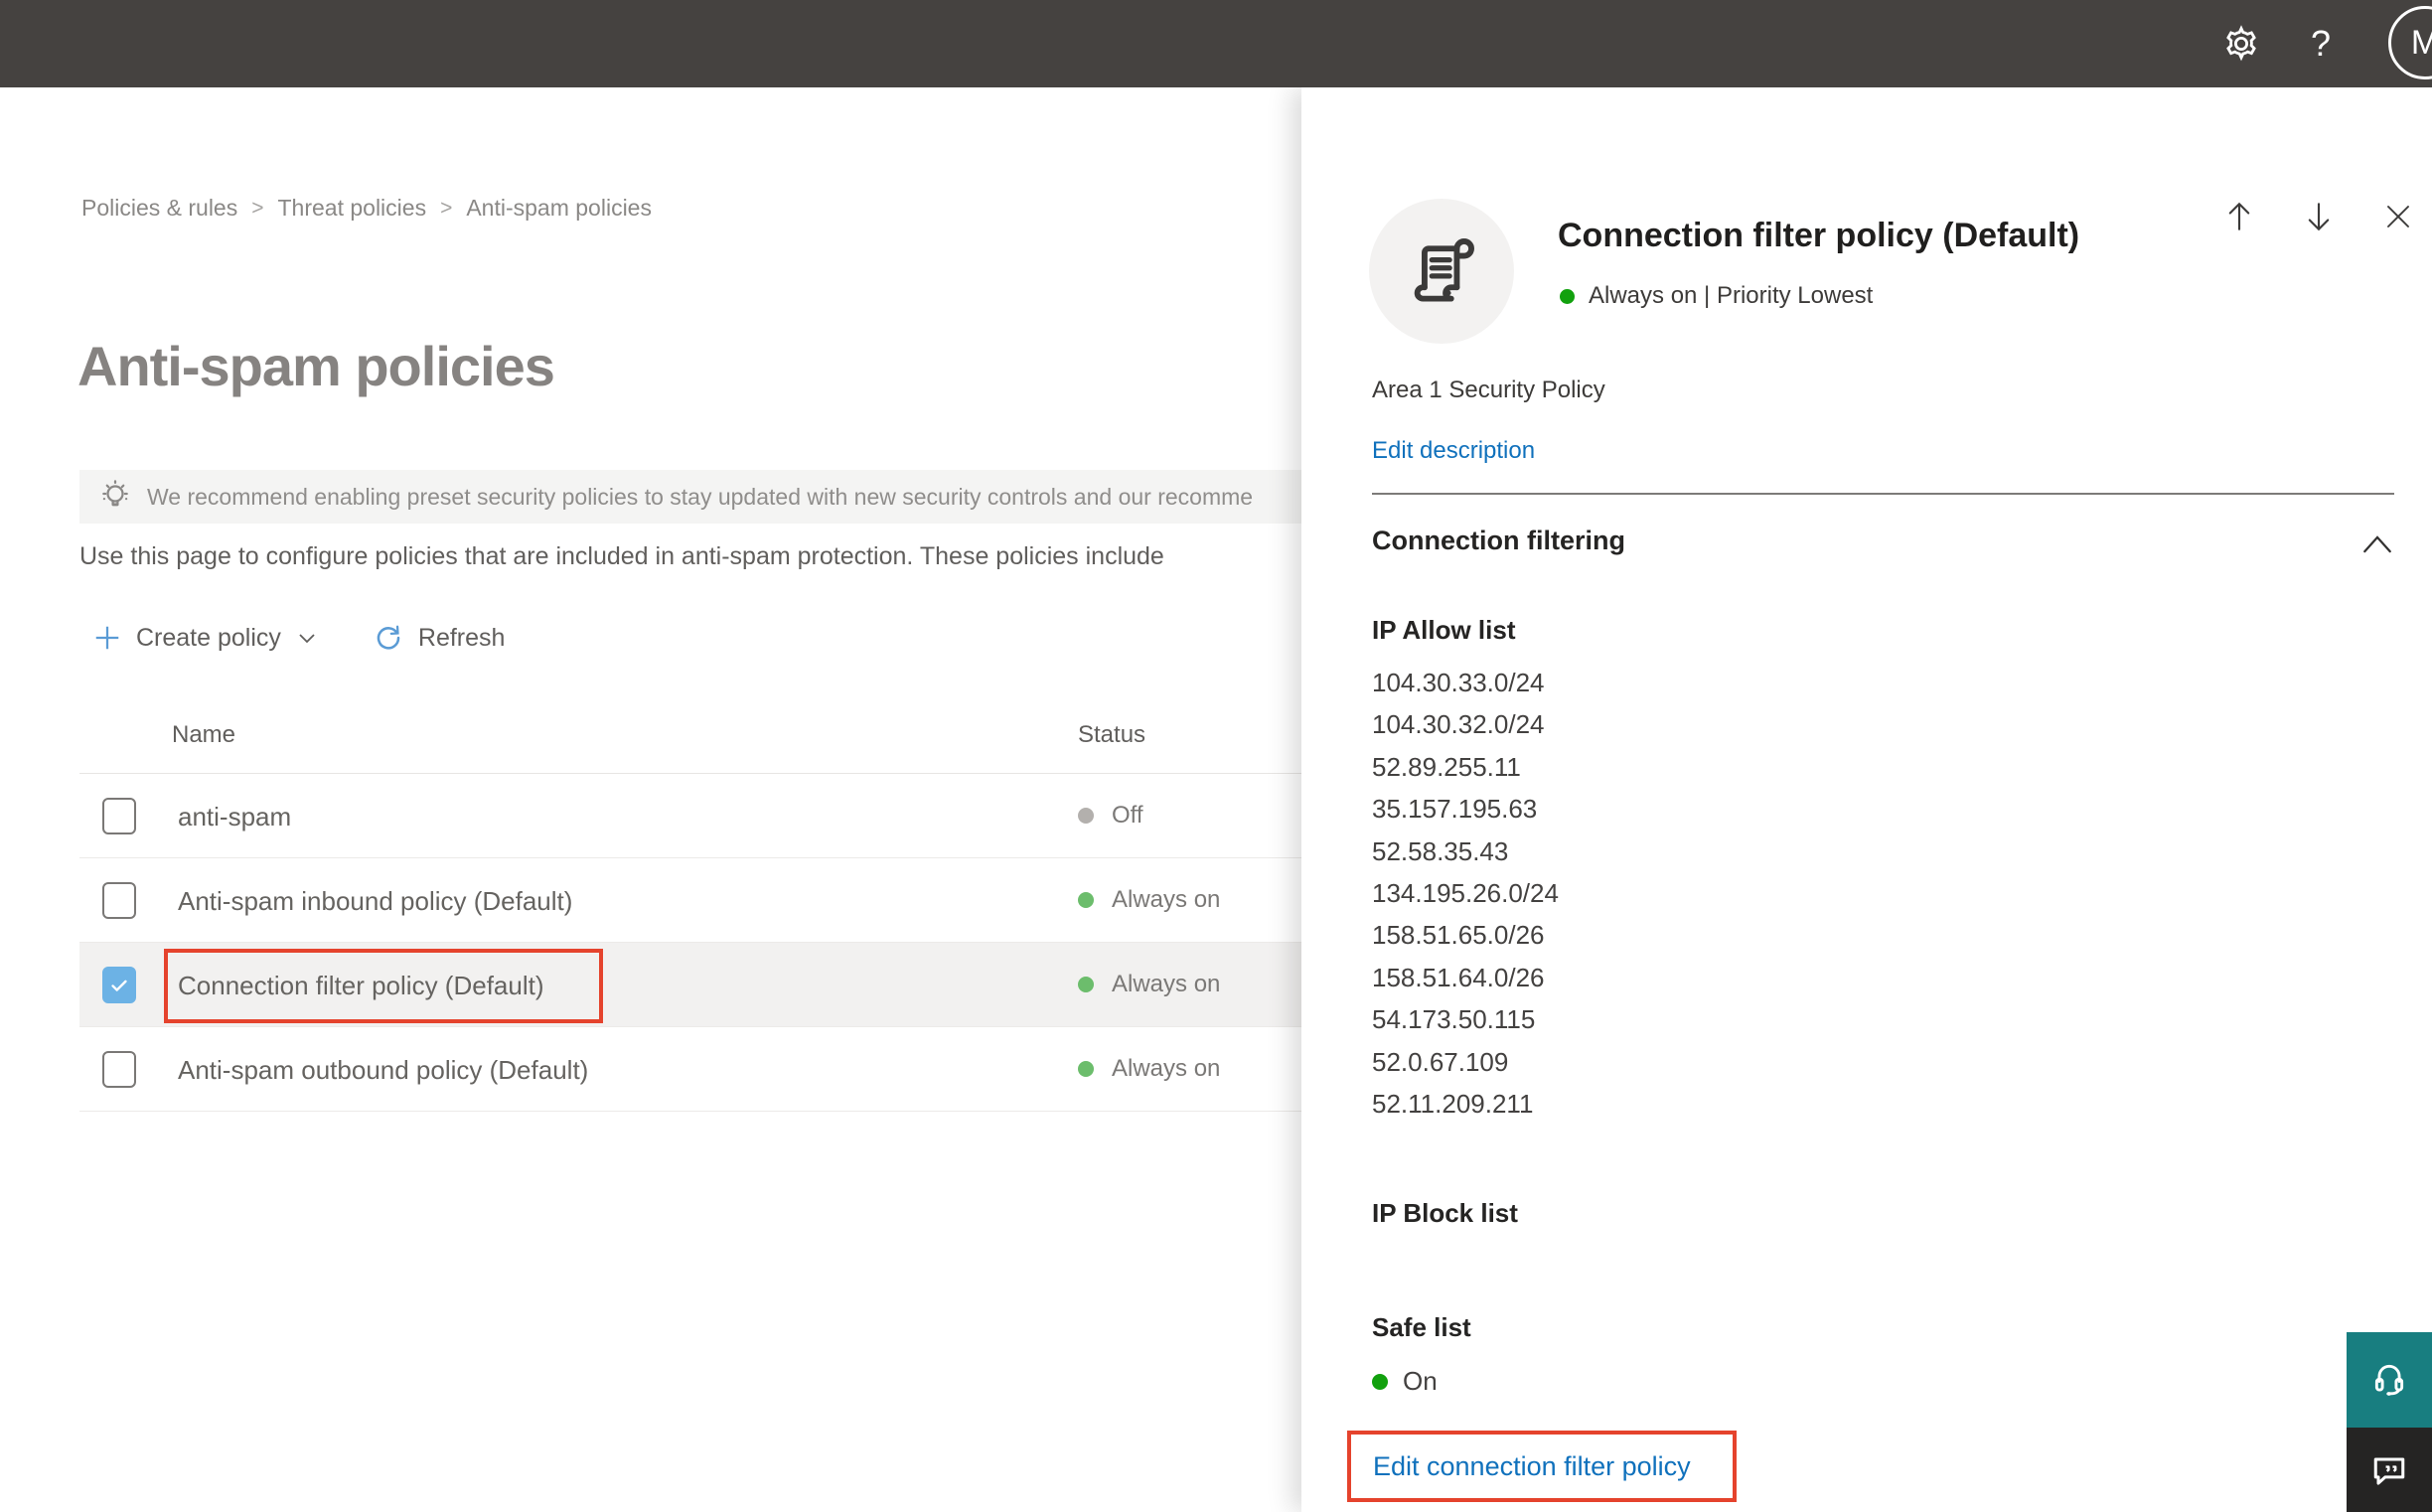 The width and height of the screenshot is (2432, 1512). What do you see at coordinates (375, 901) in the screenshot?
I see `policy-name: Anti-spam inbound policy (Default)` at bounding box center [375, 901].